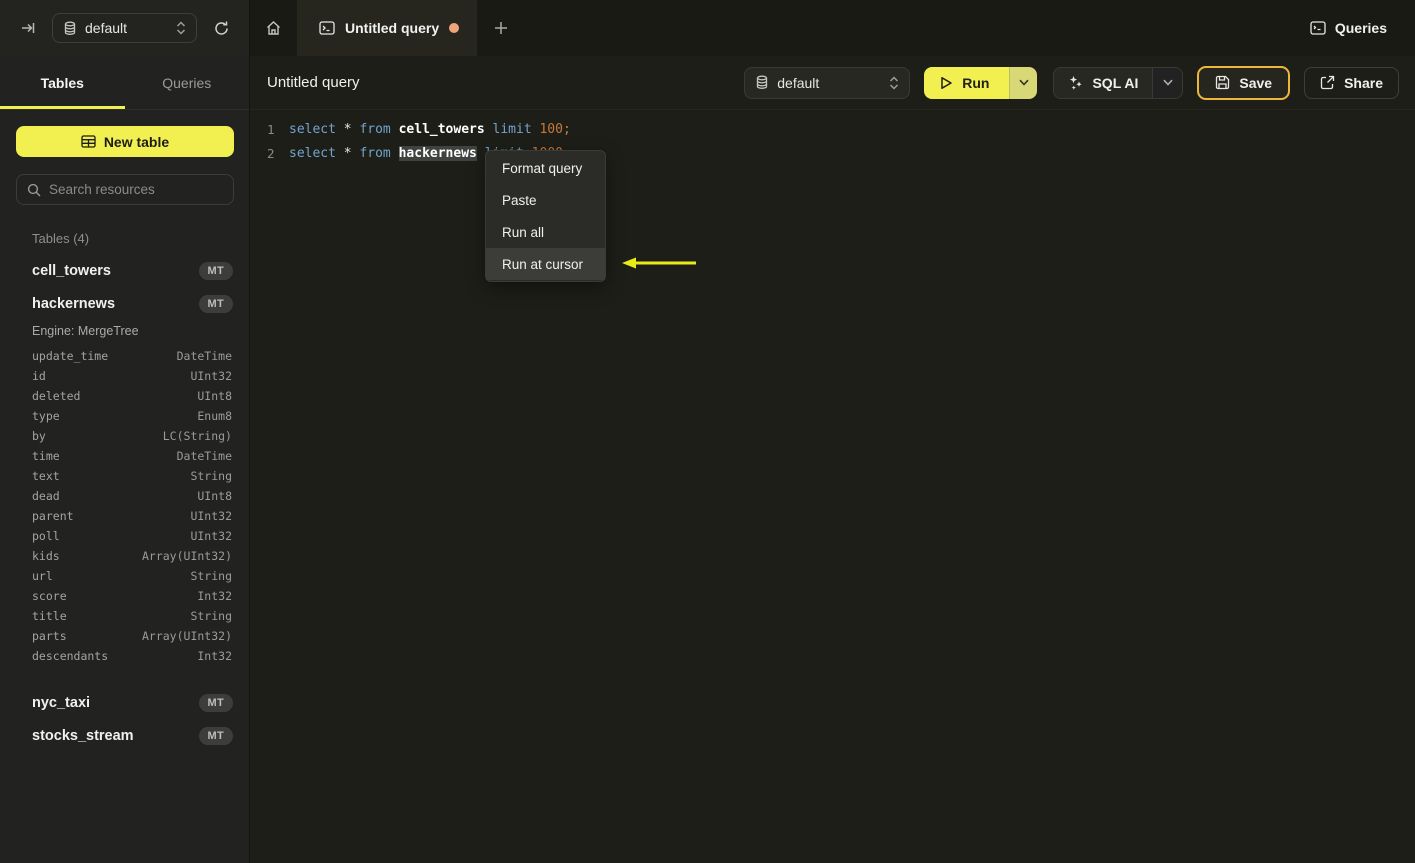 The height and width of the screenshot is (863, 1415). I want to click on chevron-down-icon, so click(1168, 82).